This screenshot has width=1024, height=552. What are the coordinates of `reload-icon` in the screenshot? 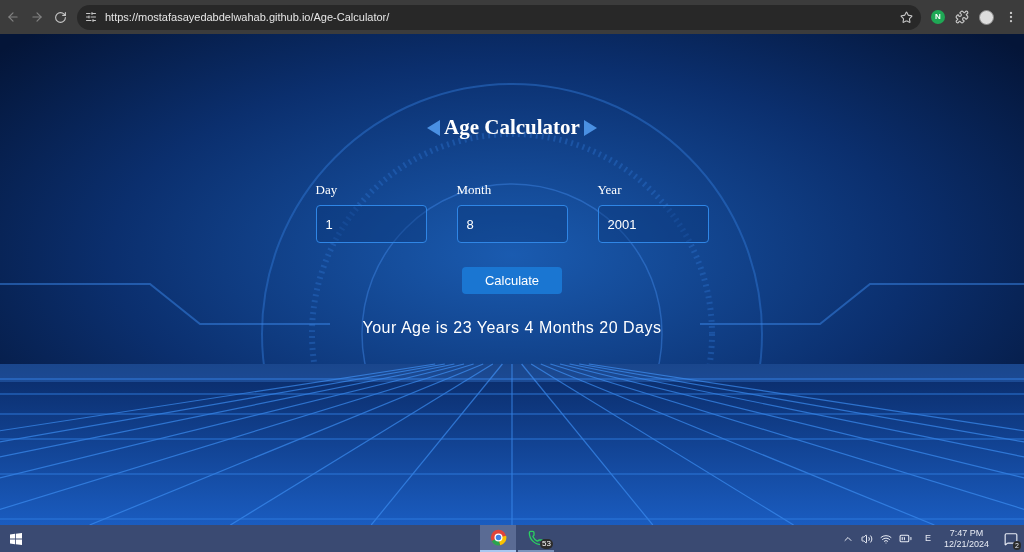 It's located at (60, 17).